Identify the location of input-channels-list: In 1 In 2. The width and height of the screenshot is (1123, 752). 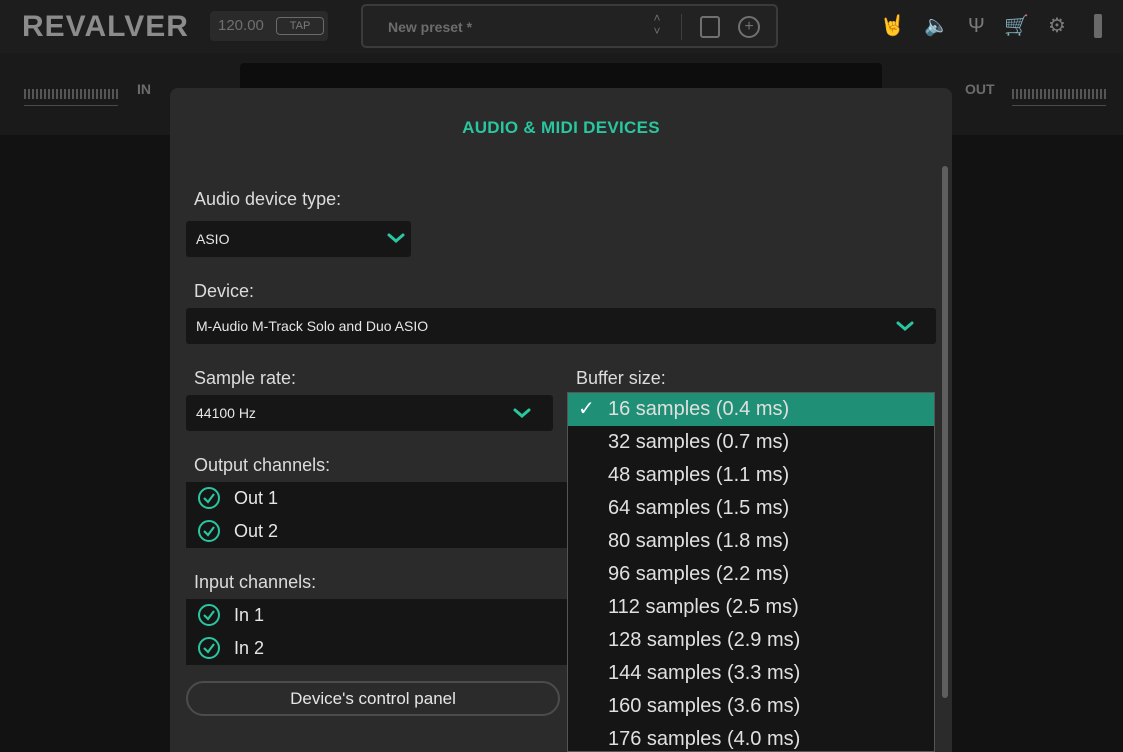
(381, 632).